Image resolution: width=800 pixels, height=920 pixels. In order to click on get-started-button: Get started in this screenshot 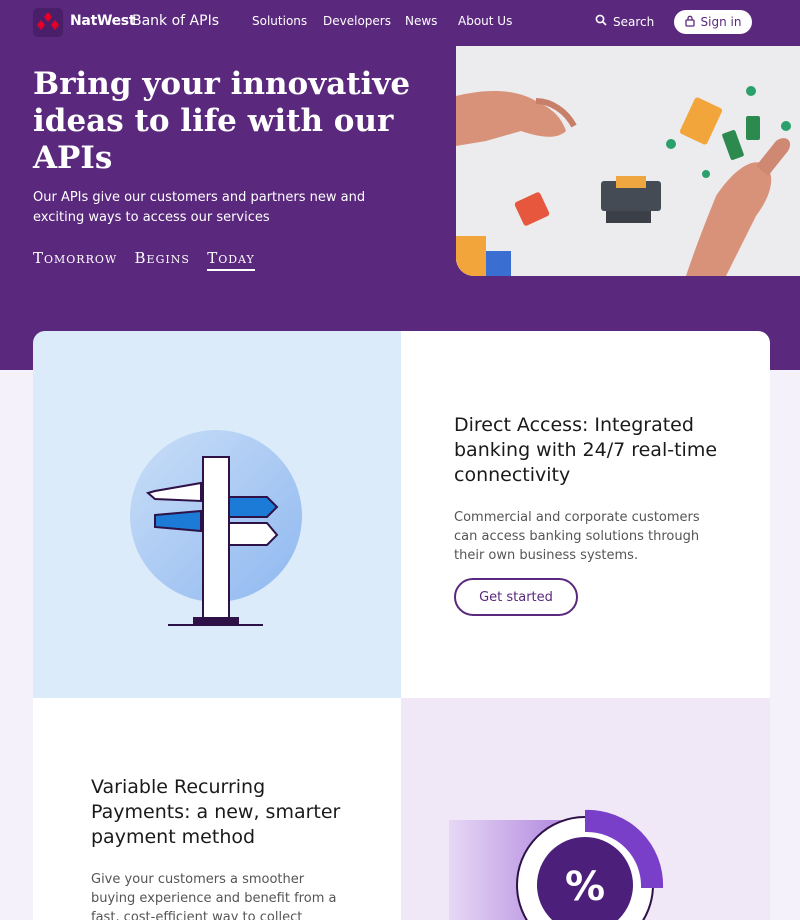, I will do `click(516, 597)`.